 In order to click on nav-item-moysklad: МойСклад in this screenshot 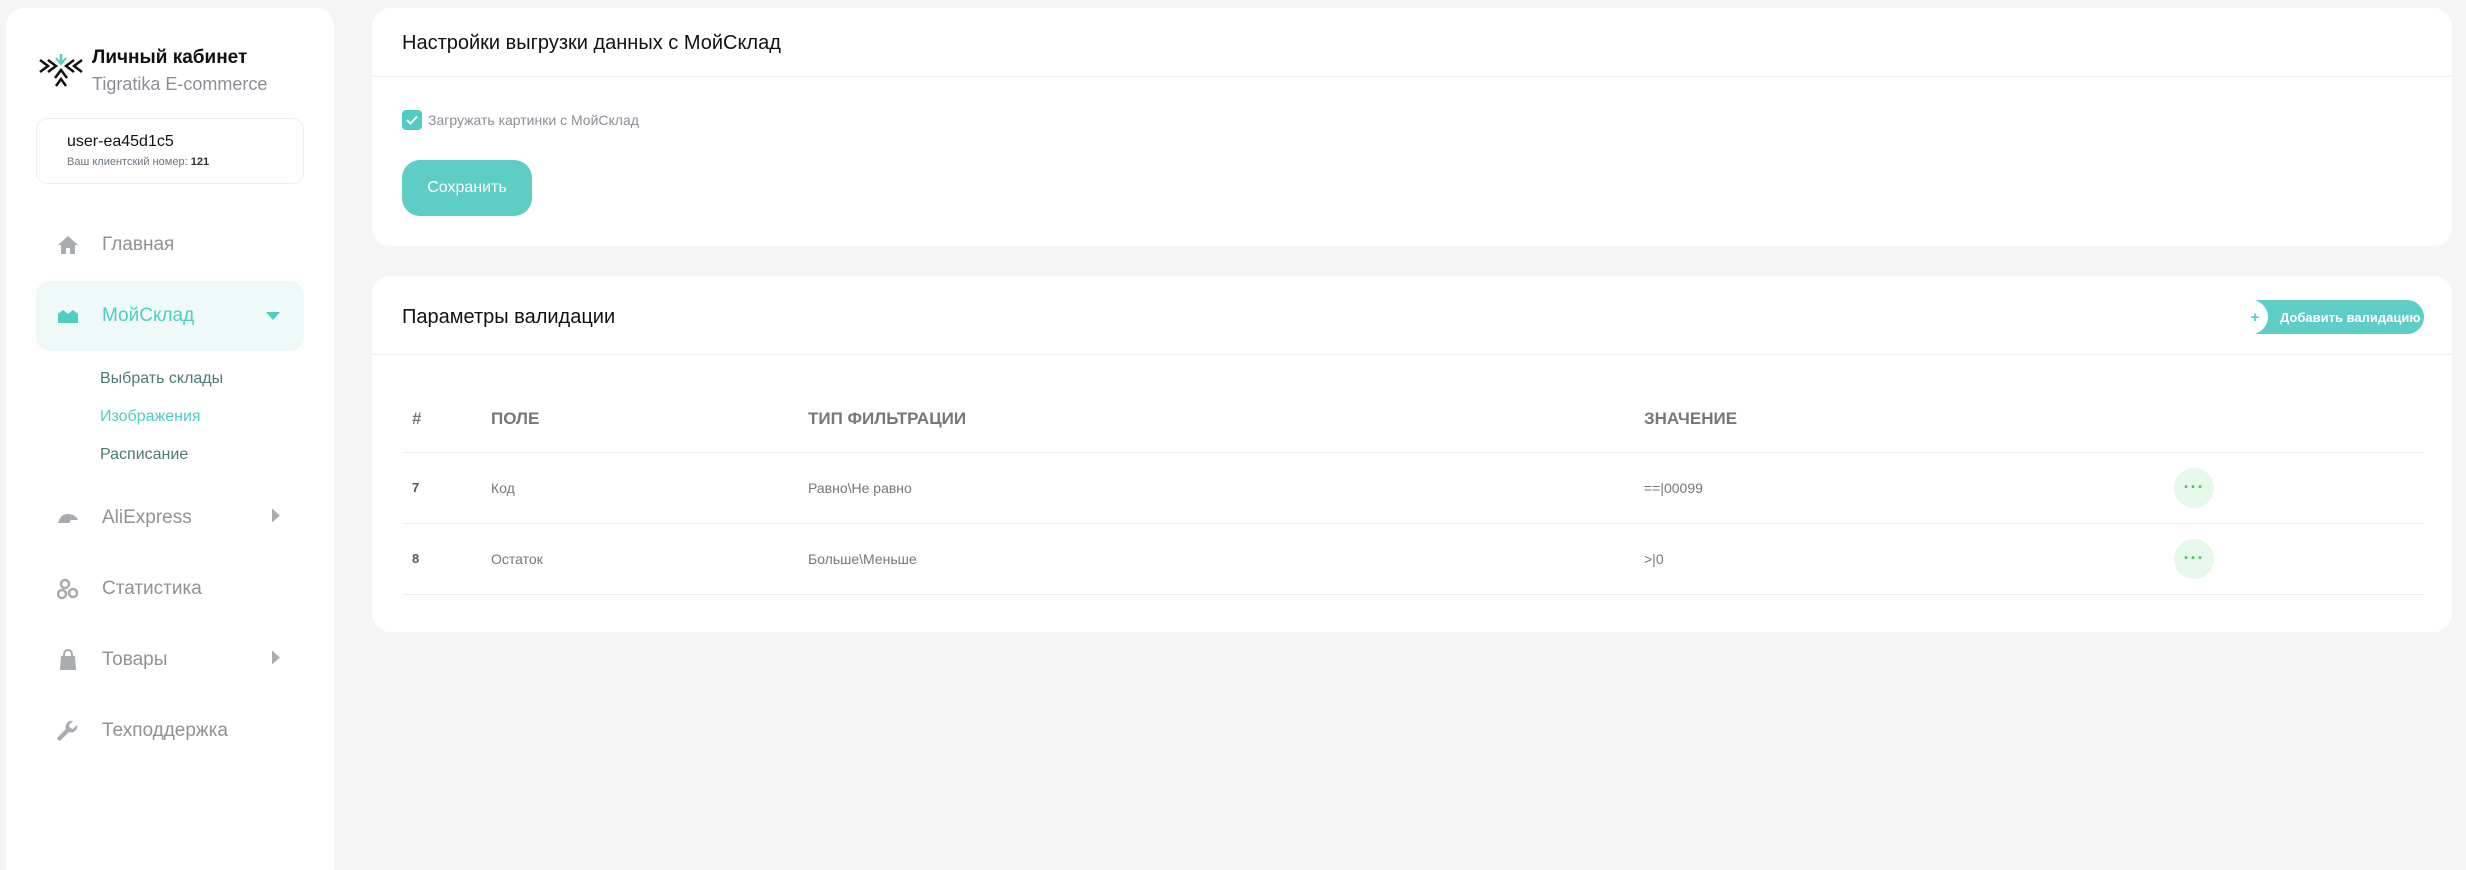, I will do `click(170, 316)`.